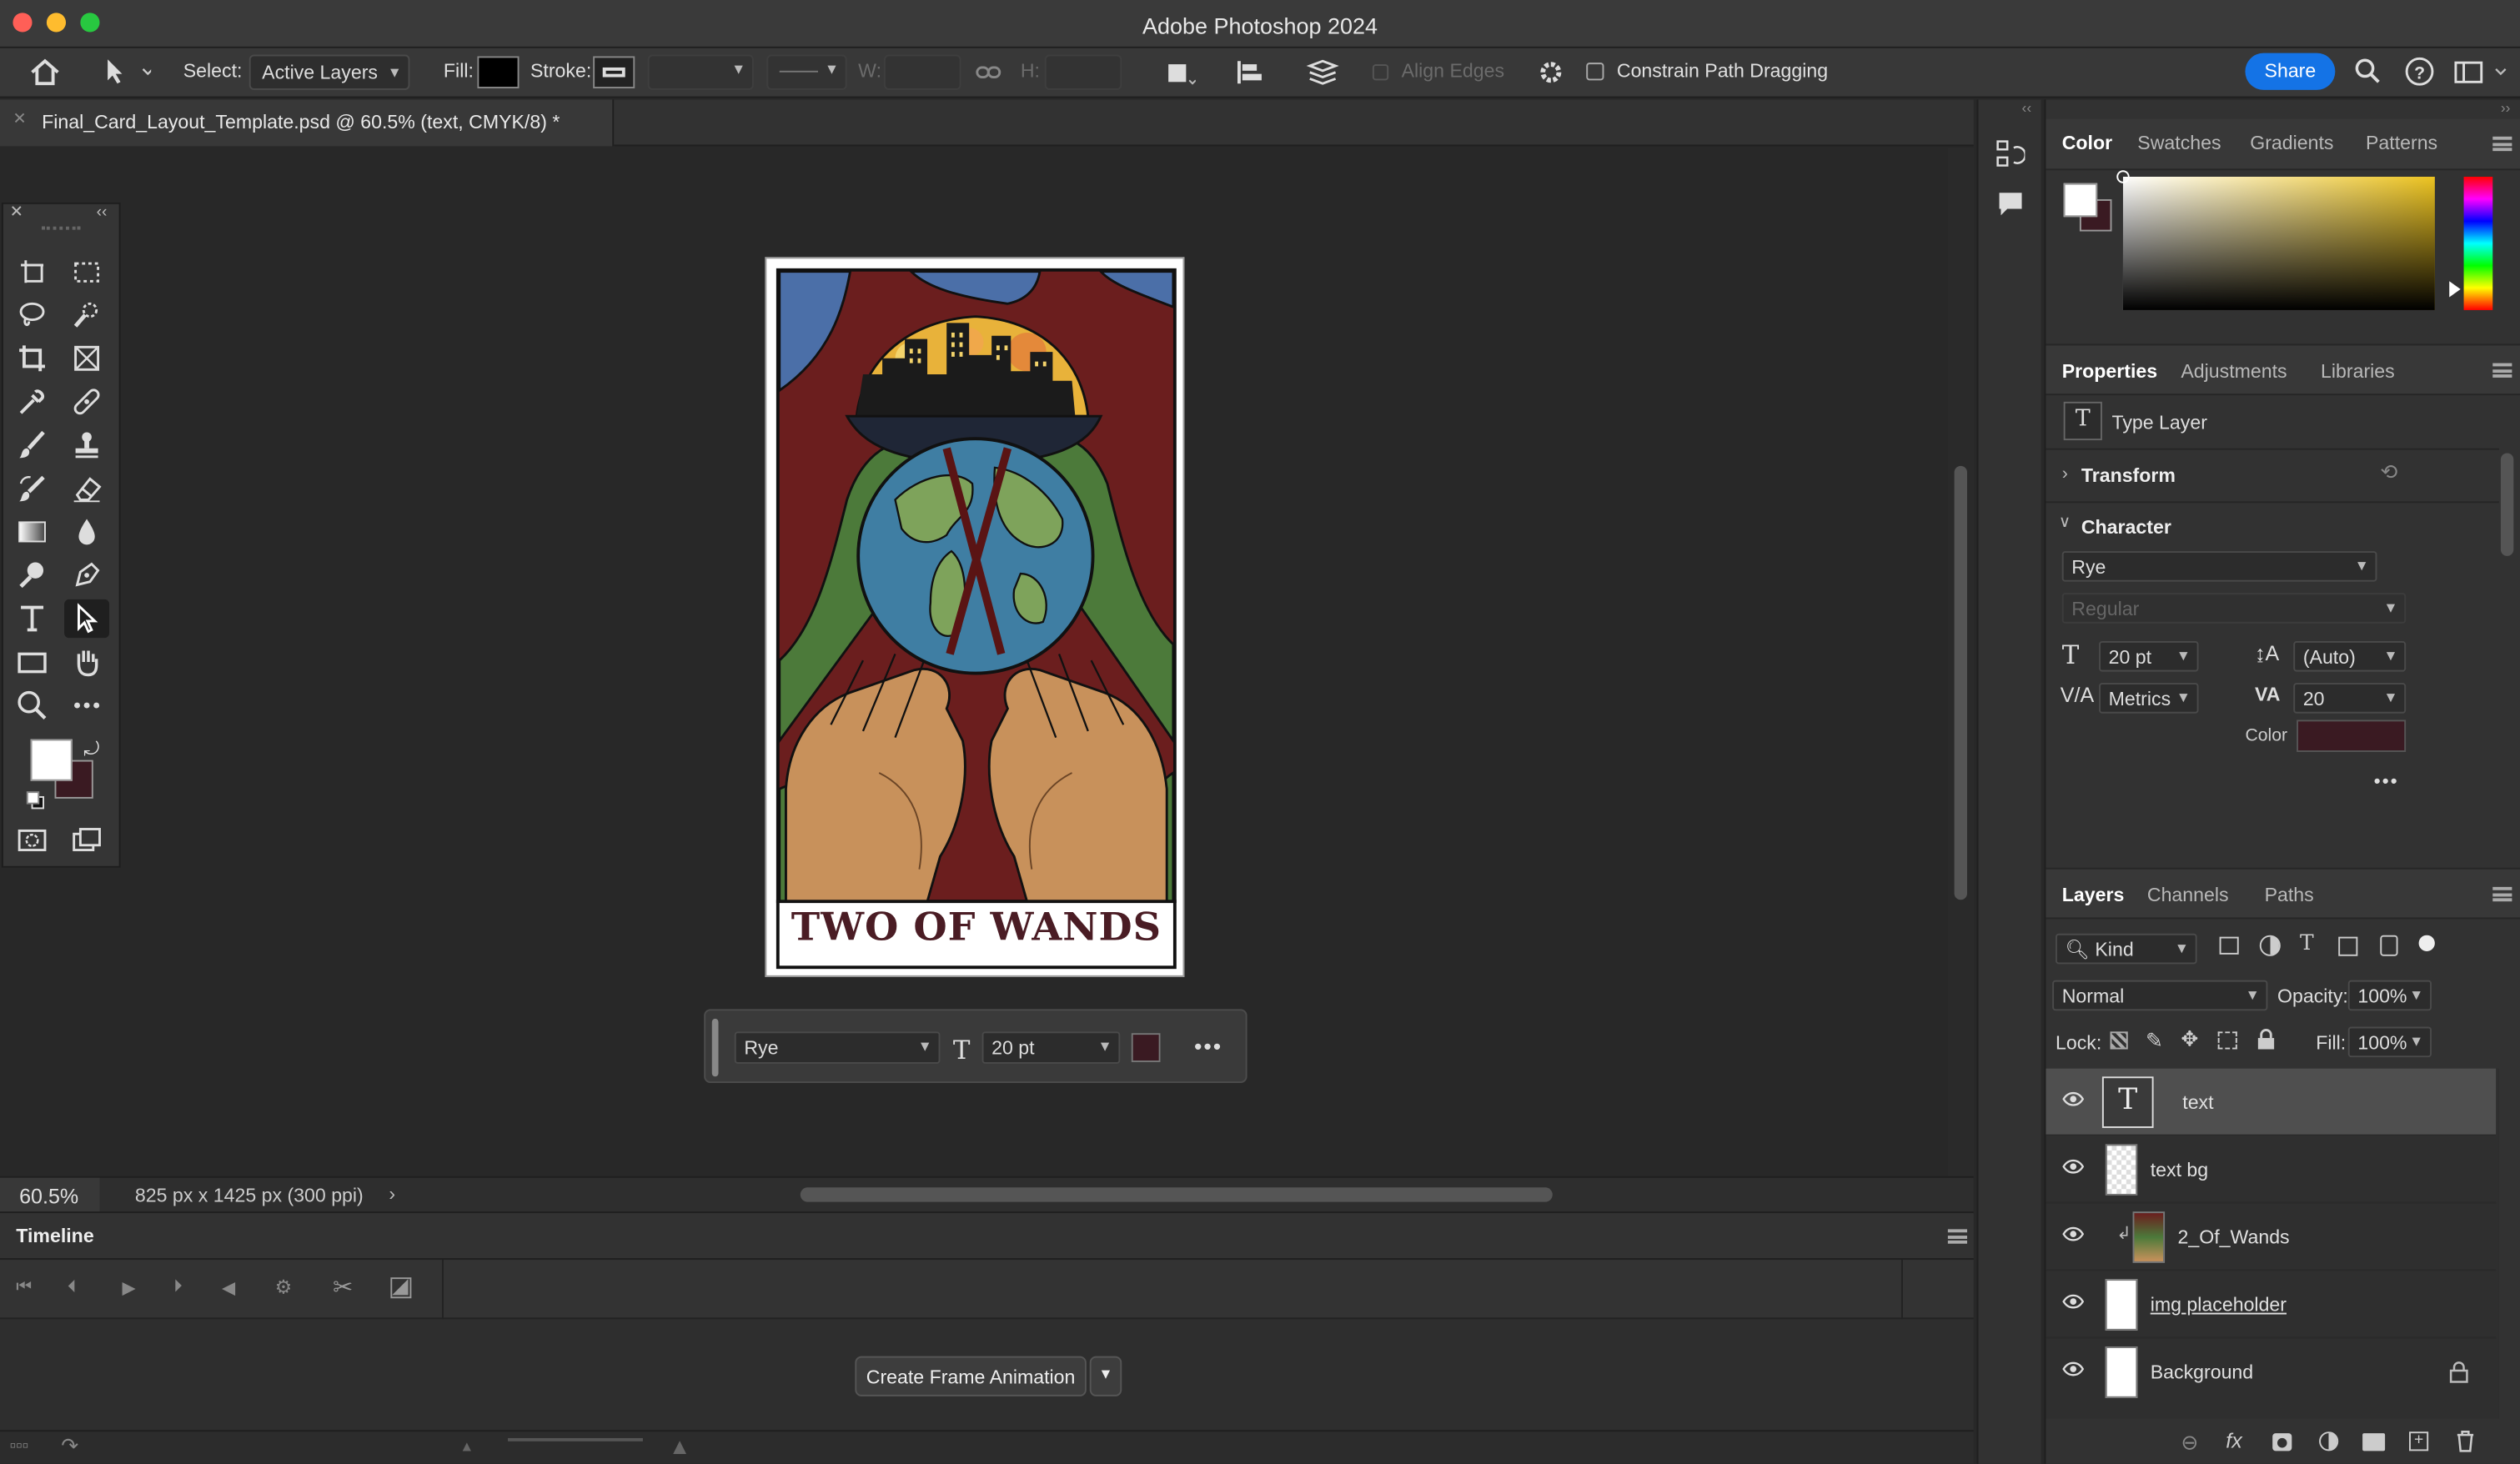 This screenshot has height=1464, width=2520. I want to click on direct-selection-tool-icon, so click(87, 619).